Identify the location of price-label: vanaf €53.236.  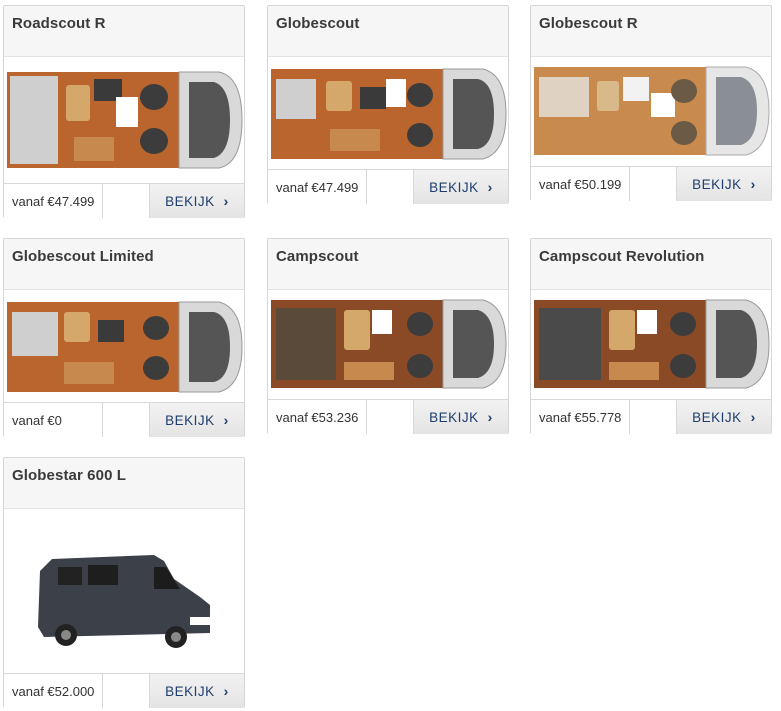
(317, 417).